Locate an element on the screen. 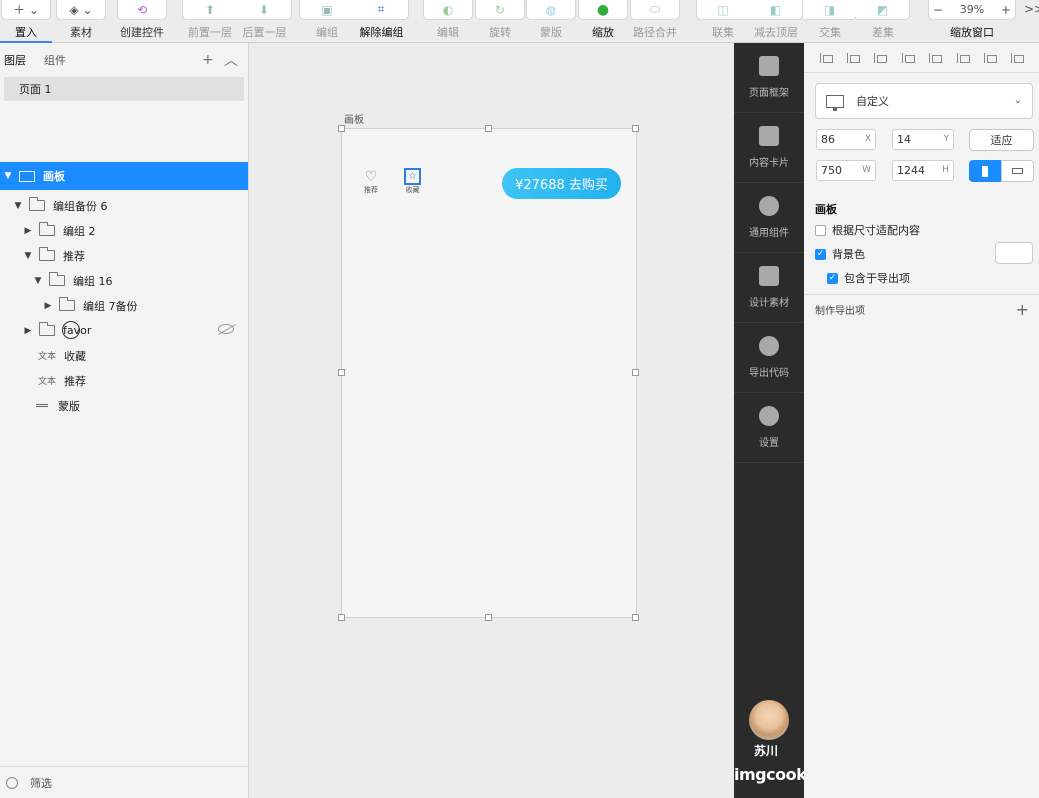 This screenshot has width=1039, height=798. zoom-in-button: + is located at coordinates (1006, 10).